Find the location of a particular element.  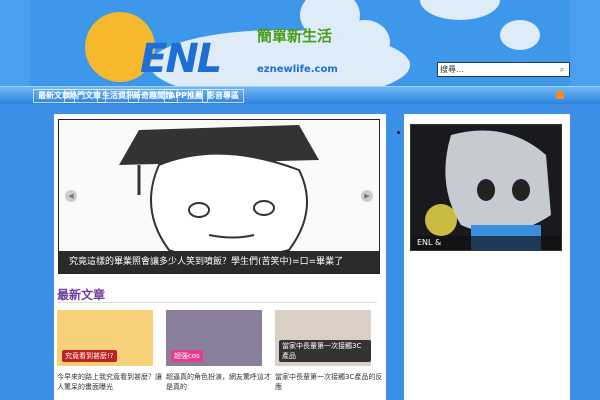

list-bullet is located at coordinates (398, 132).